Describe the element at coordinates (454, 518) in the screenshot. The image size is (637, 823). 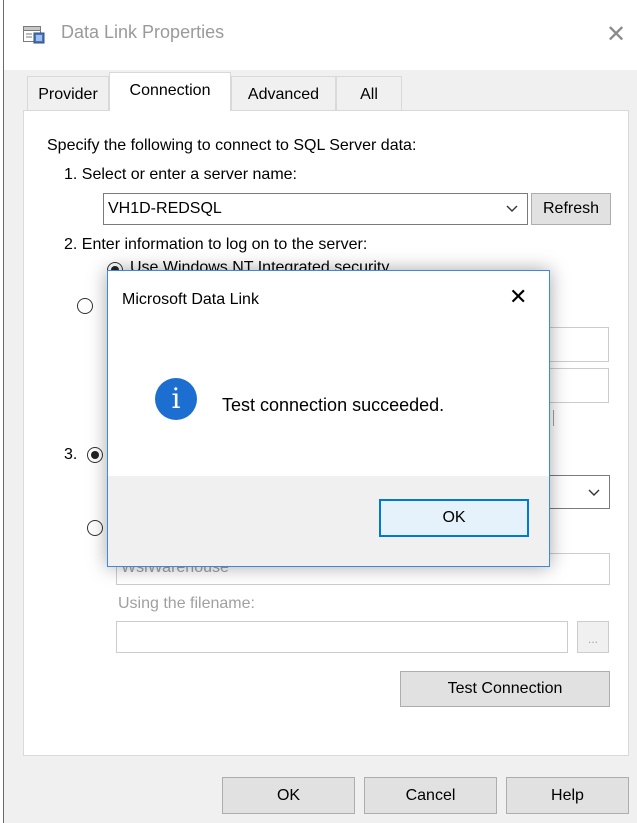
I see `message-box-ok-button: OK` at that location.